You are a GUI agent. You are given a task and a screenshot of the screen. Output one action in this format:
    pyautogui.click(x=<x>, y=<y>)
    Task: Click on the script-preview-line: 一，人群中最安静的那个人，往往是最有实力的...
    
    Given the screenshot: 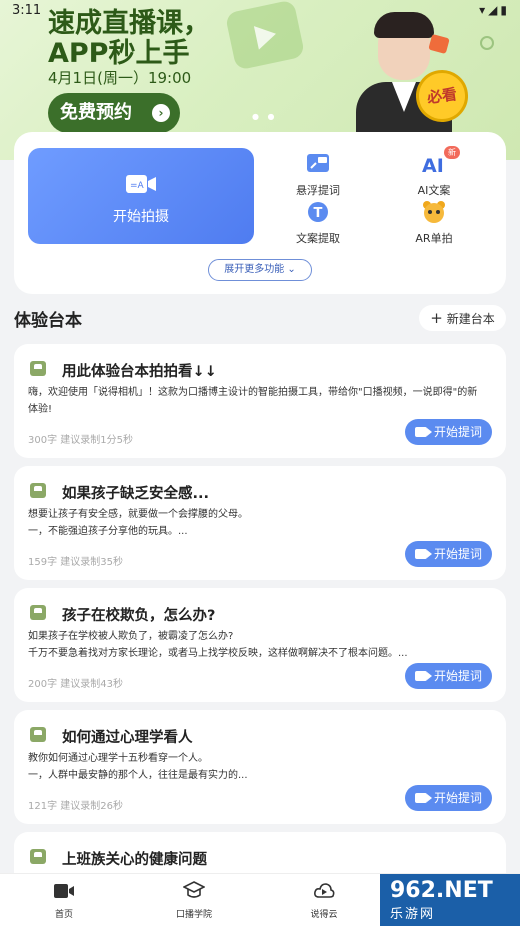 What is the action you would take?
    pyautogui.click(x=138, y=775)
    